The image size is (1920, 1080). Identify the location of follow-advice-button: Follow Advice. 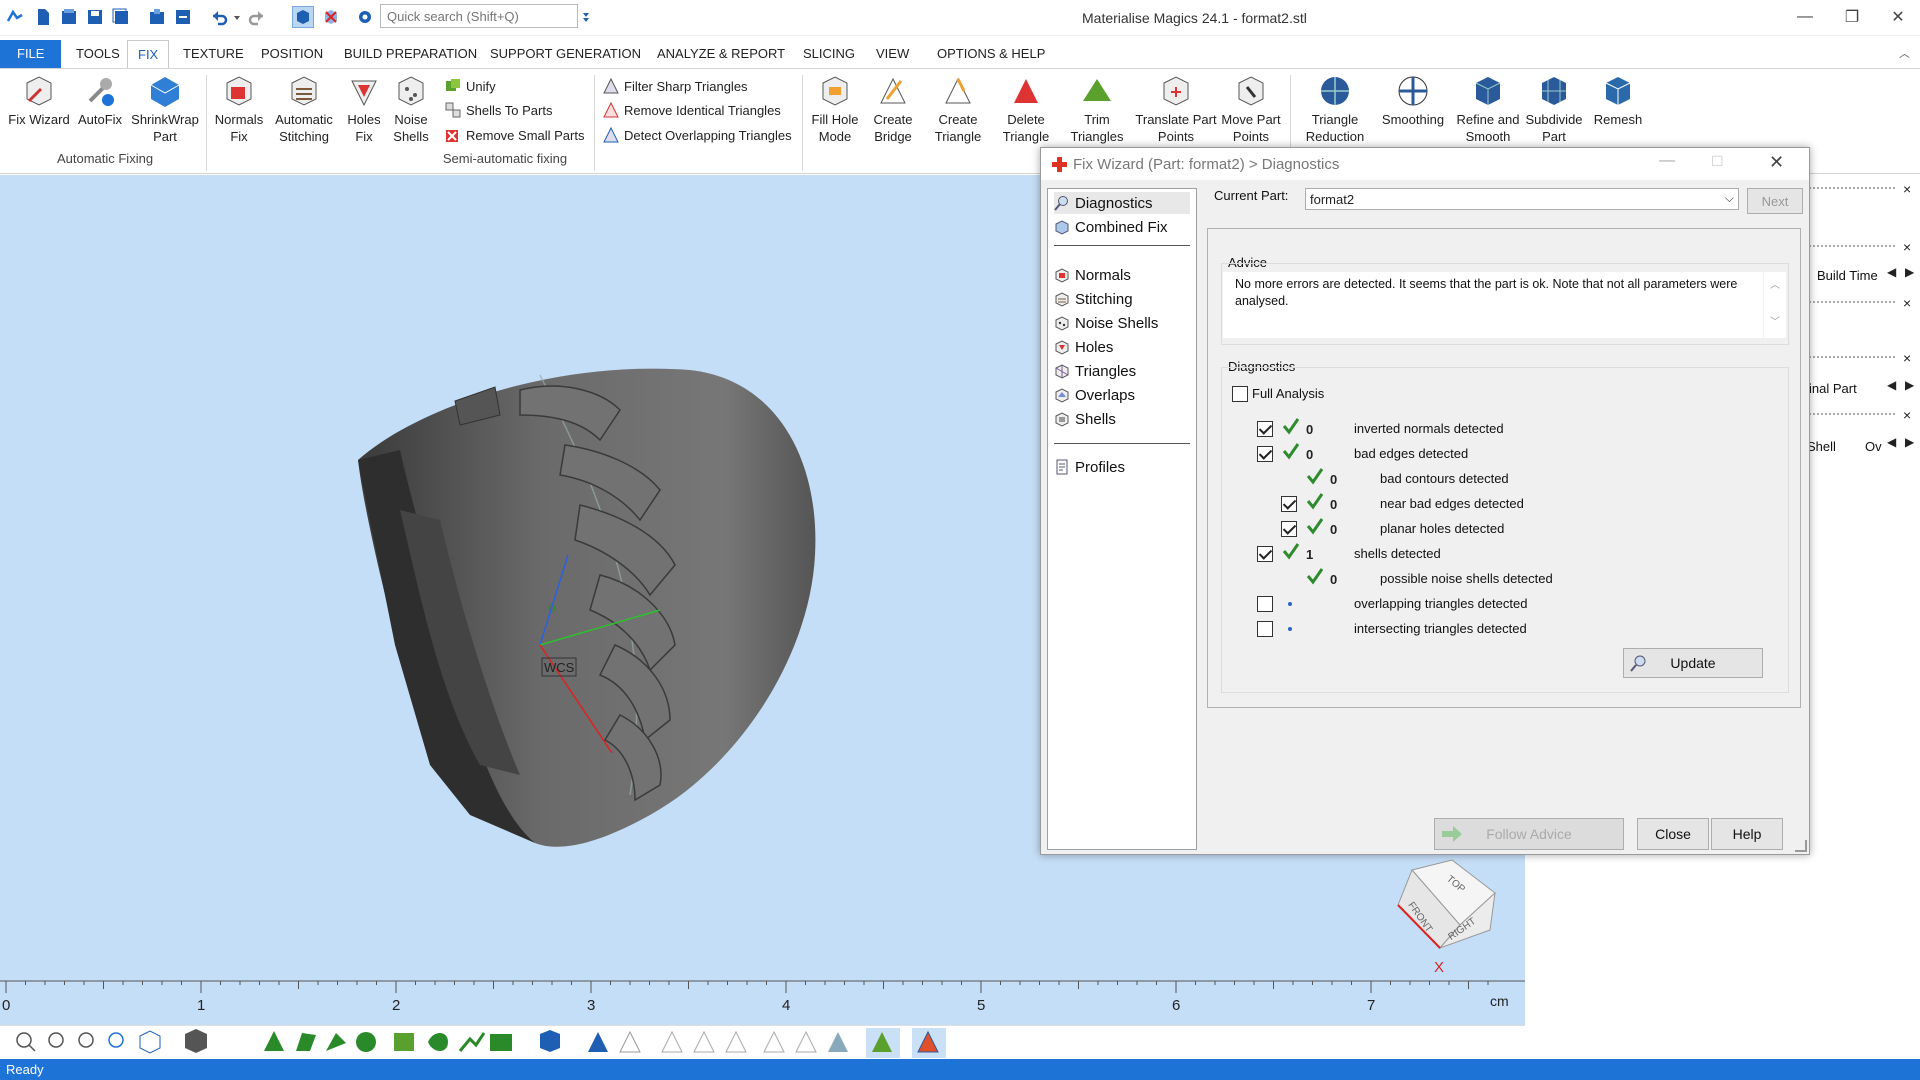
(1529, 834).